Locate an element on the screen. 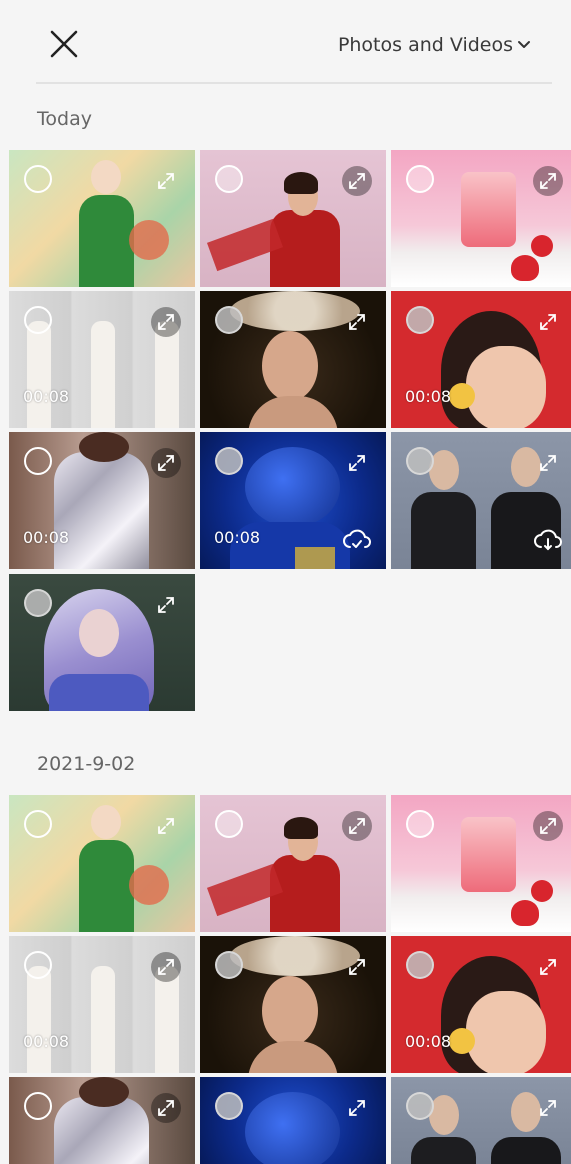 The height and width of the screenshot is (1164, 571). cloud-download-icon is located at coordinates (548, 540).